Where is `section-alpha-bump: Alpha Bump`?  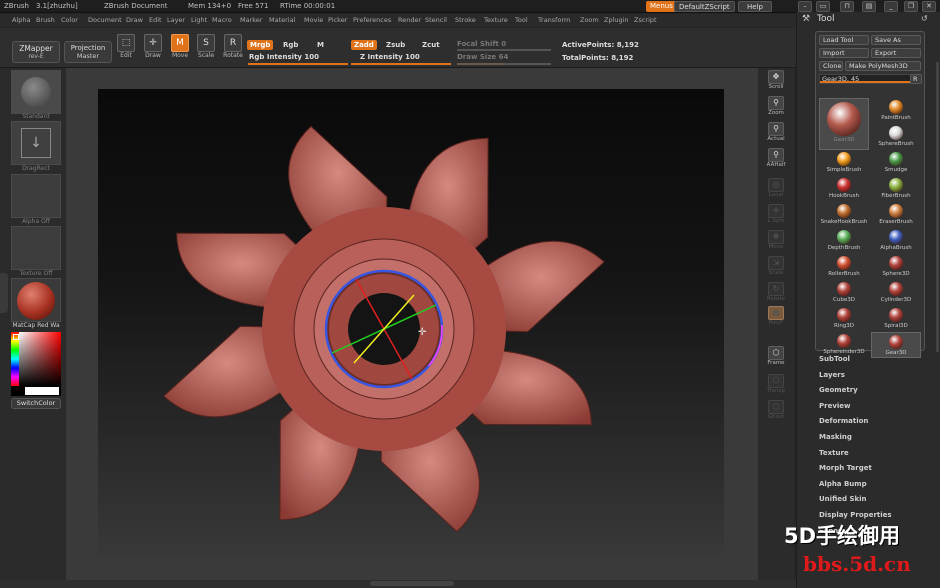
section-alpha-bump: Alpha Bump is located at coordinates (843, 484).